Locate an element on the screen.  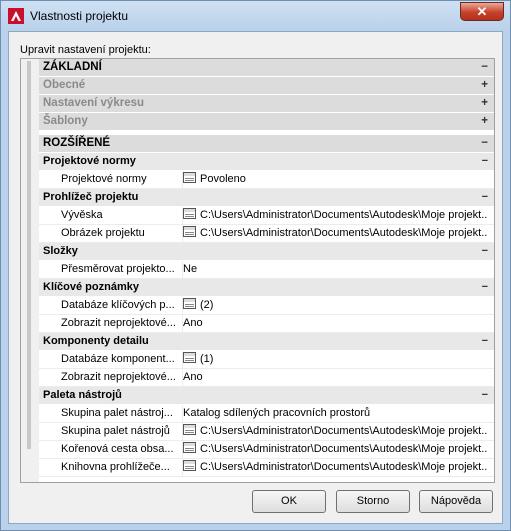
subcategory-label: Prohlížeč projektu is located at coordinates (91, 197).